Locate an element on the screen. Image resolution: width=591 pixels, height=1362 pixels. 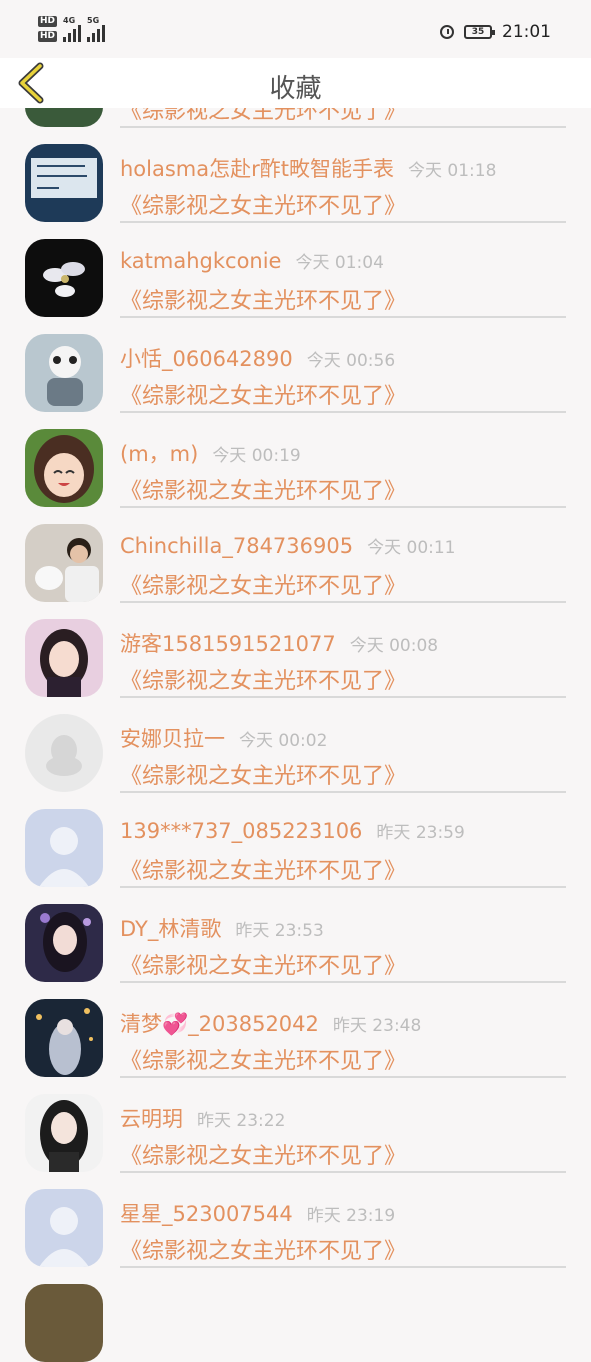
app-header: 收藏 is located at coordinates (295, 83).